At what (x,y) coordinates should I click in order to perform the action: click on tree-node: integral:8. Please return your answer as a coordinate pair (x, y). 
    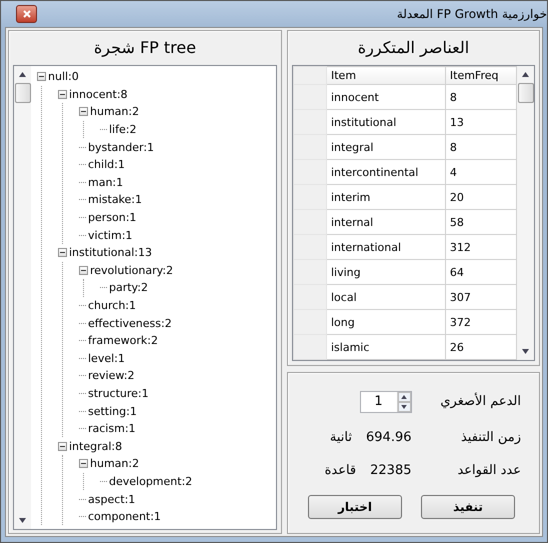
    Looking at the image, I should click on (95, 446).